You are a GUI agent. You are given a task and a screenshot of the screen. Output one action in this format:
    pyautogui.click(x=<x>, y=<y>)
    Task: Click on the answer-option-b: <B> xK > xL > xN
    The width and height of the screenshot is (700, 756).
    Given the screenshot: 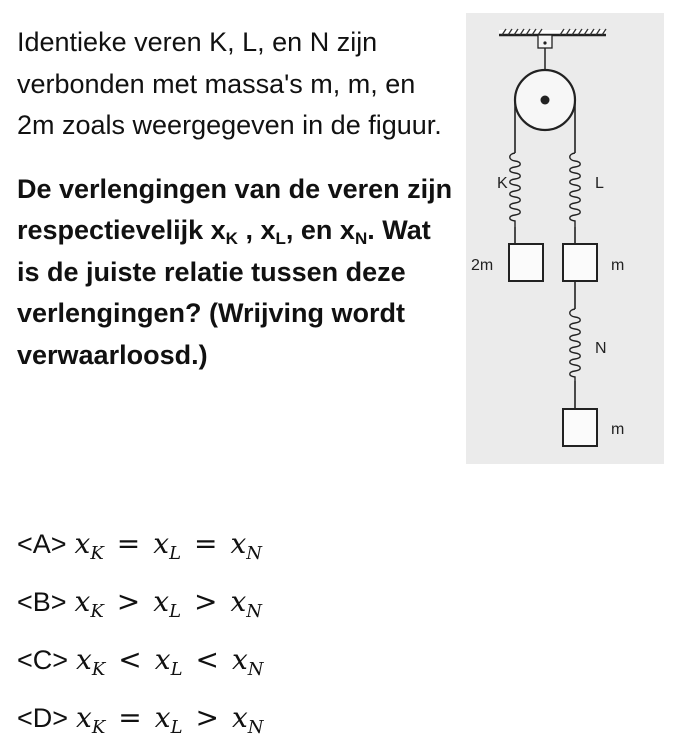 What is the action you would take?
    pyautogui.click(x=140, y=602)
    